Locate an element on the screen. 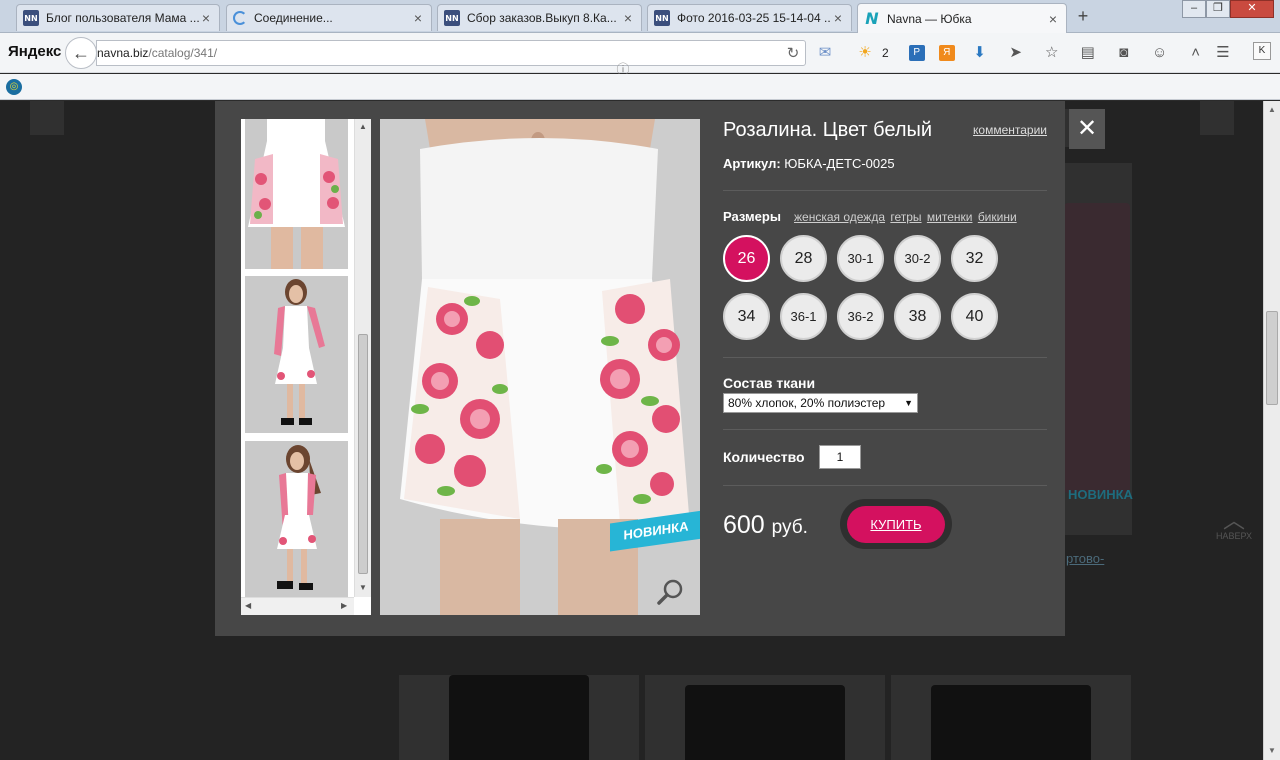  chevron-up-icon: ˄ is located at coordinates (1196, 53).